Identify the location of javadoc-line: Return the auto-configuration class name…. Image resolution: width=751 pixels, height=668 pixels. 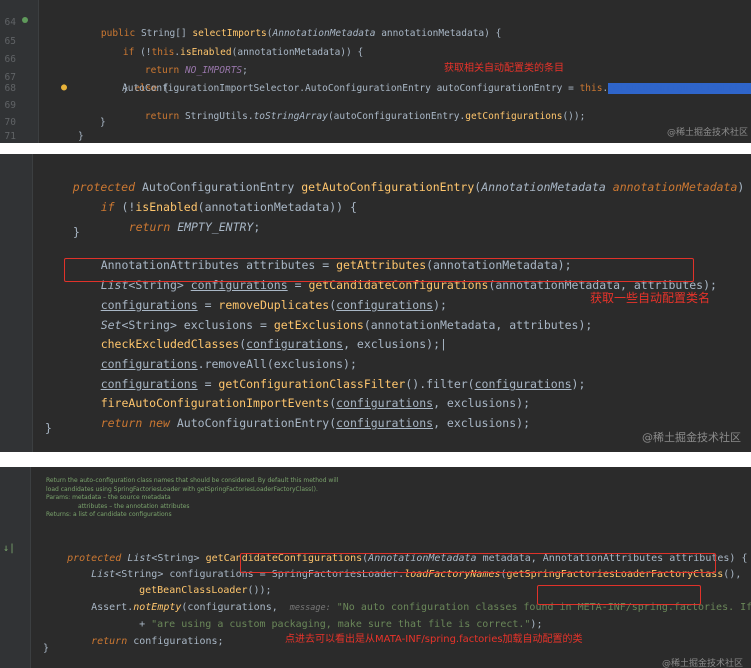
(192, 480).